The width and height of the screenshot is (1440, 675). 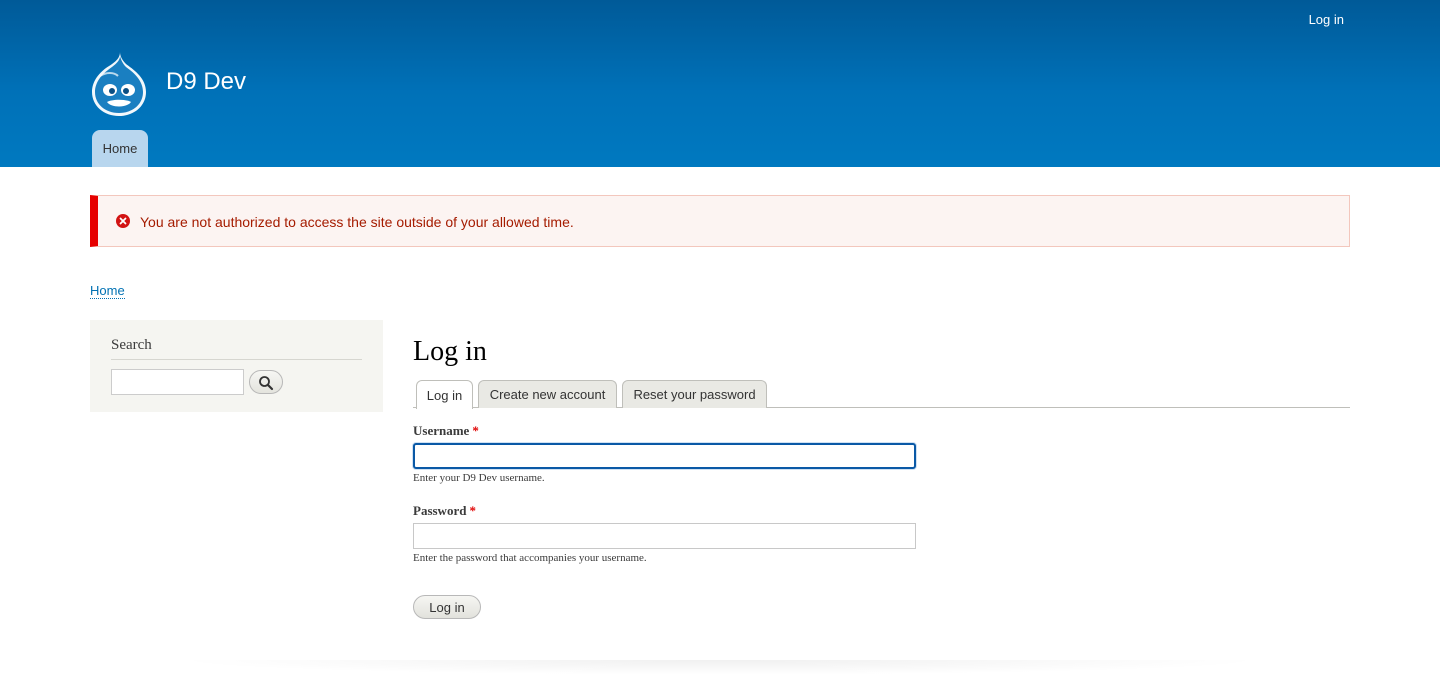 What do you see at coordinates (720, 667) in the screenshot?
I see `footer-edge` at bounding box center [720, 667].